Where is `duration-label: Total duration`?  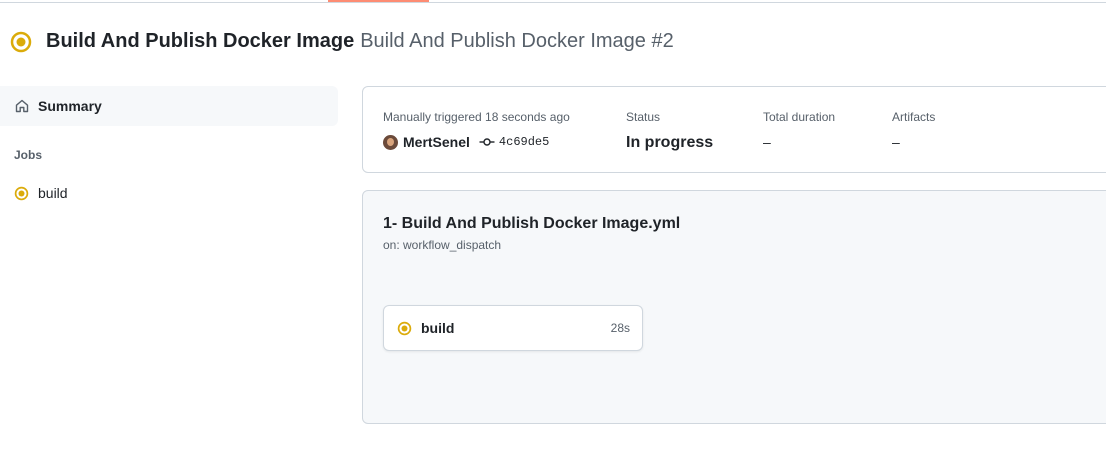
duration-label: Total duration is located at coordinates (799, 117).